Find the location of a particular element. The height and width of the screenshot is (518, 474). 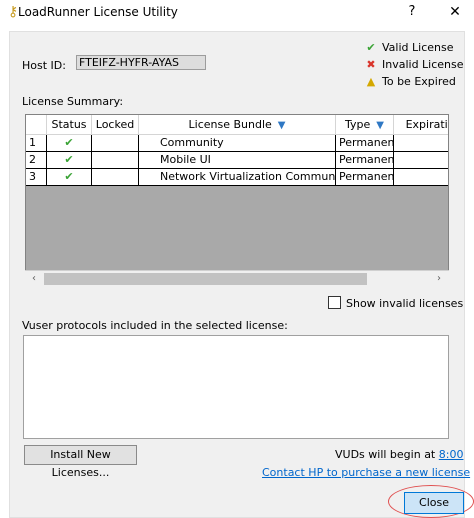

legend-expired-label: To be Expired is located at coordinates (419, 81).